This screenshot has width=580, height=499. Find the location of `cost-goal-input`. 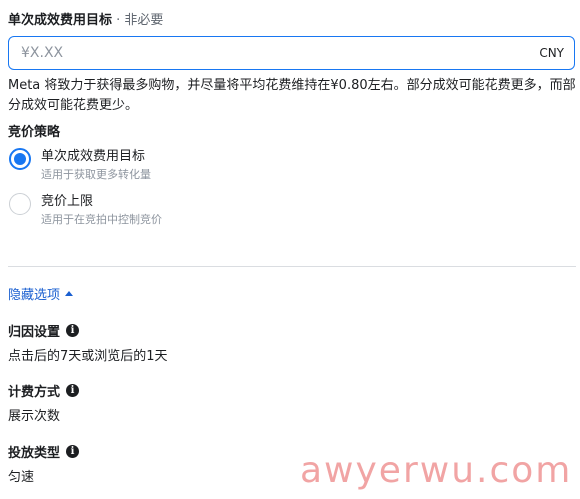

cost-goal-input is located at coordinates (279, 53).